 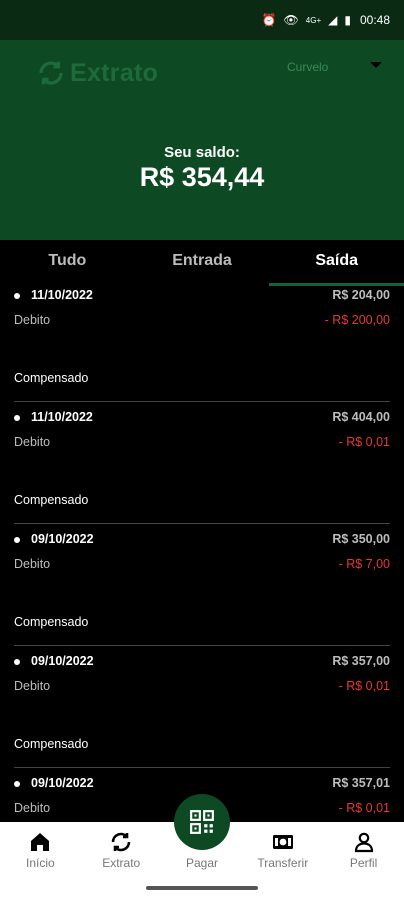 I want to click on nav-label: Perfil, so click(x=363, y=863).